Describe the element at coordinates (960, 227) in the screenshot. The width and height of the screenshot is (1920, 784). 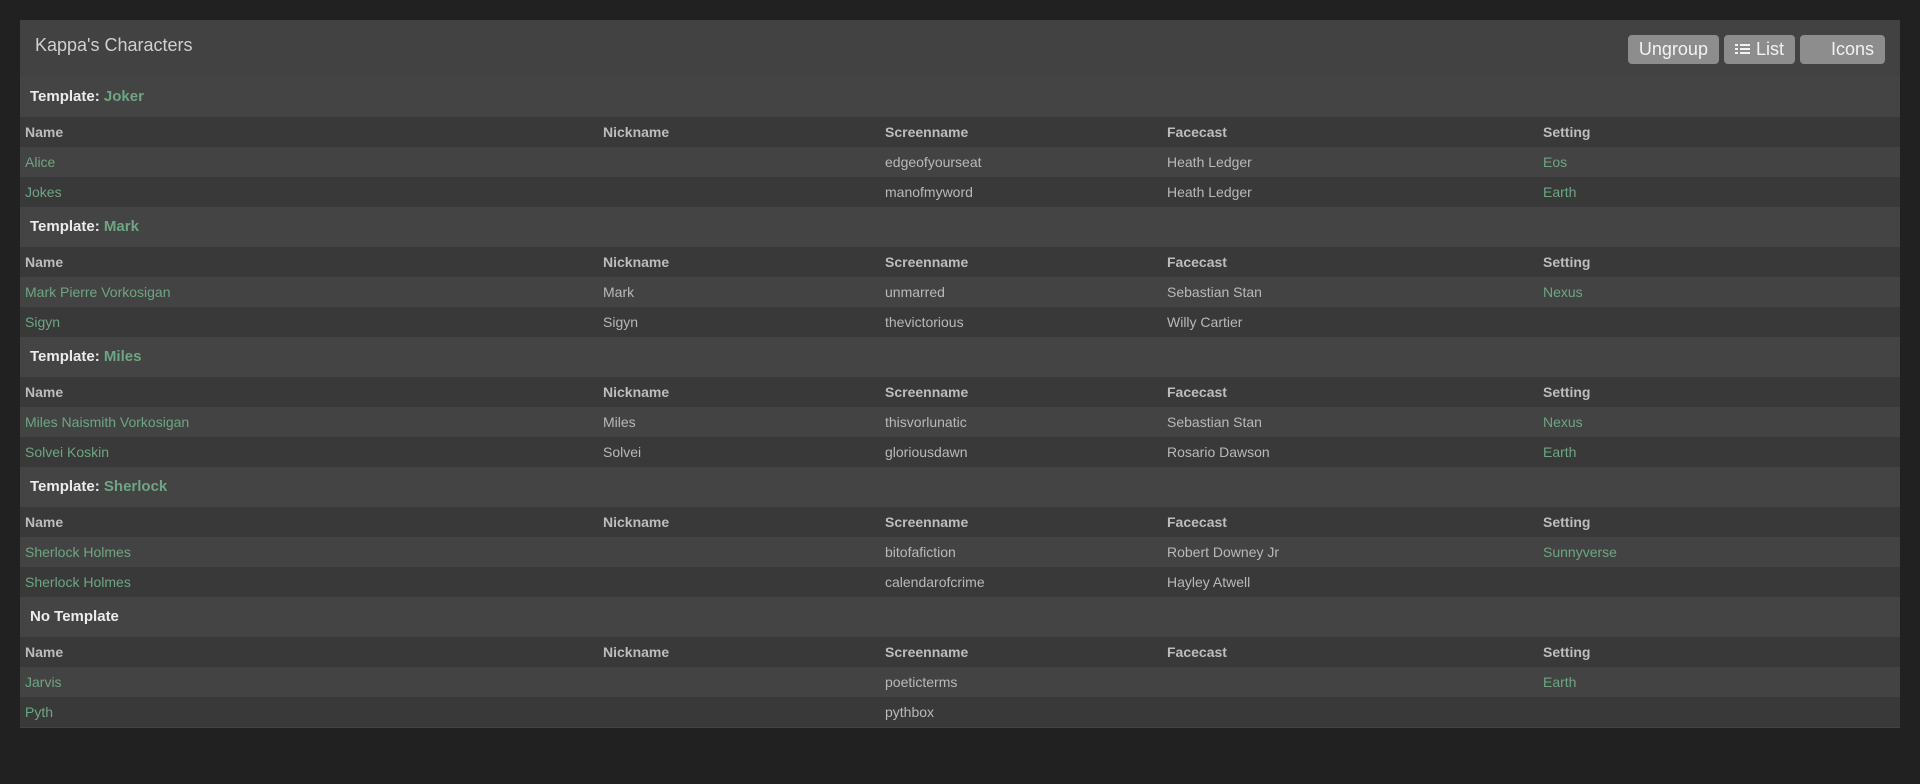
I see `group-title: Template: Mark` at that location.